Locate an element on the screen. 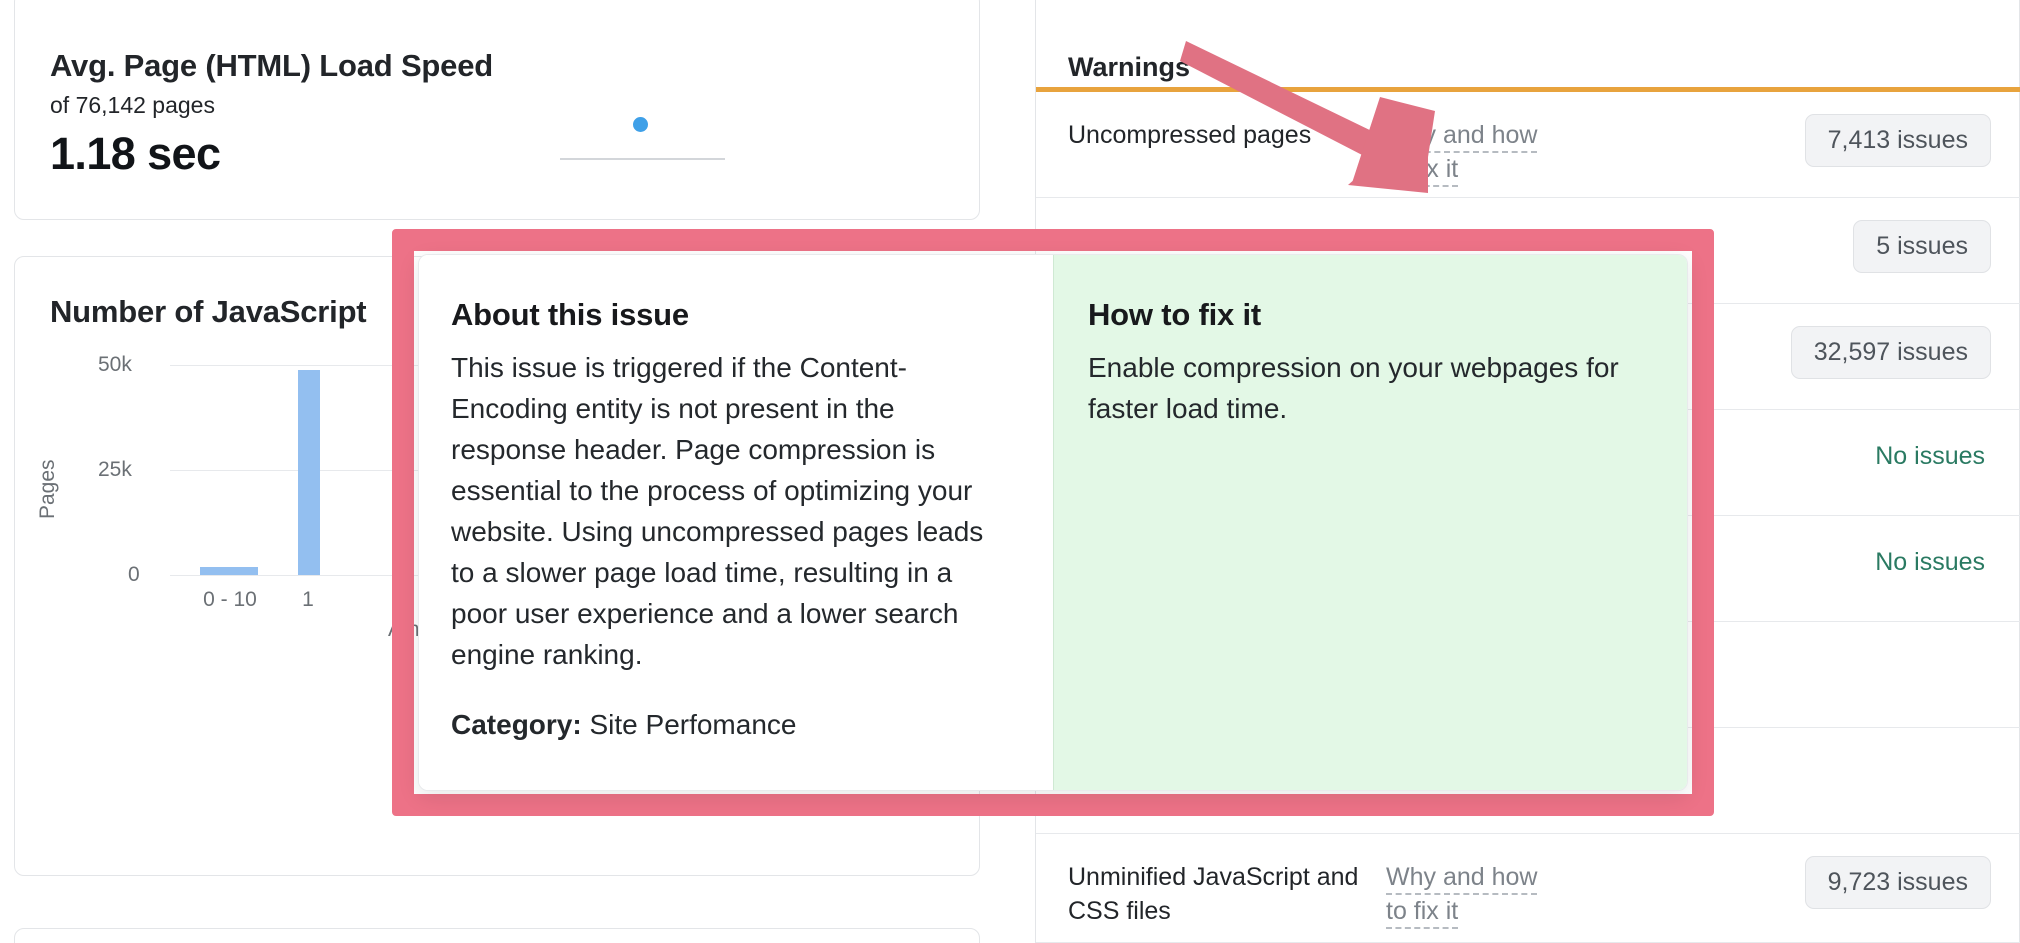 This screenshot has width=2020, height=943. status-badge: 5 issues is located at coordinates (1922, 246).